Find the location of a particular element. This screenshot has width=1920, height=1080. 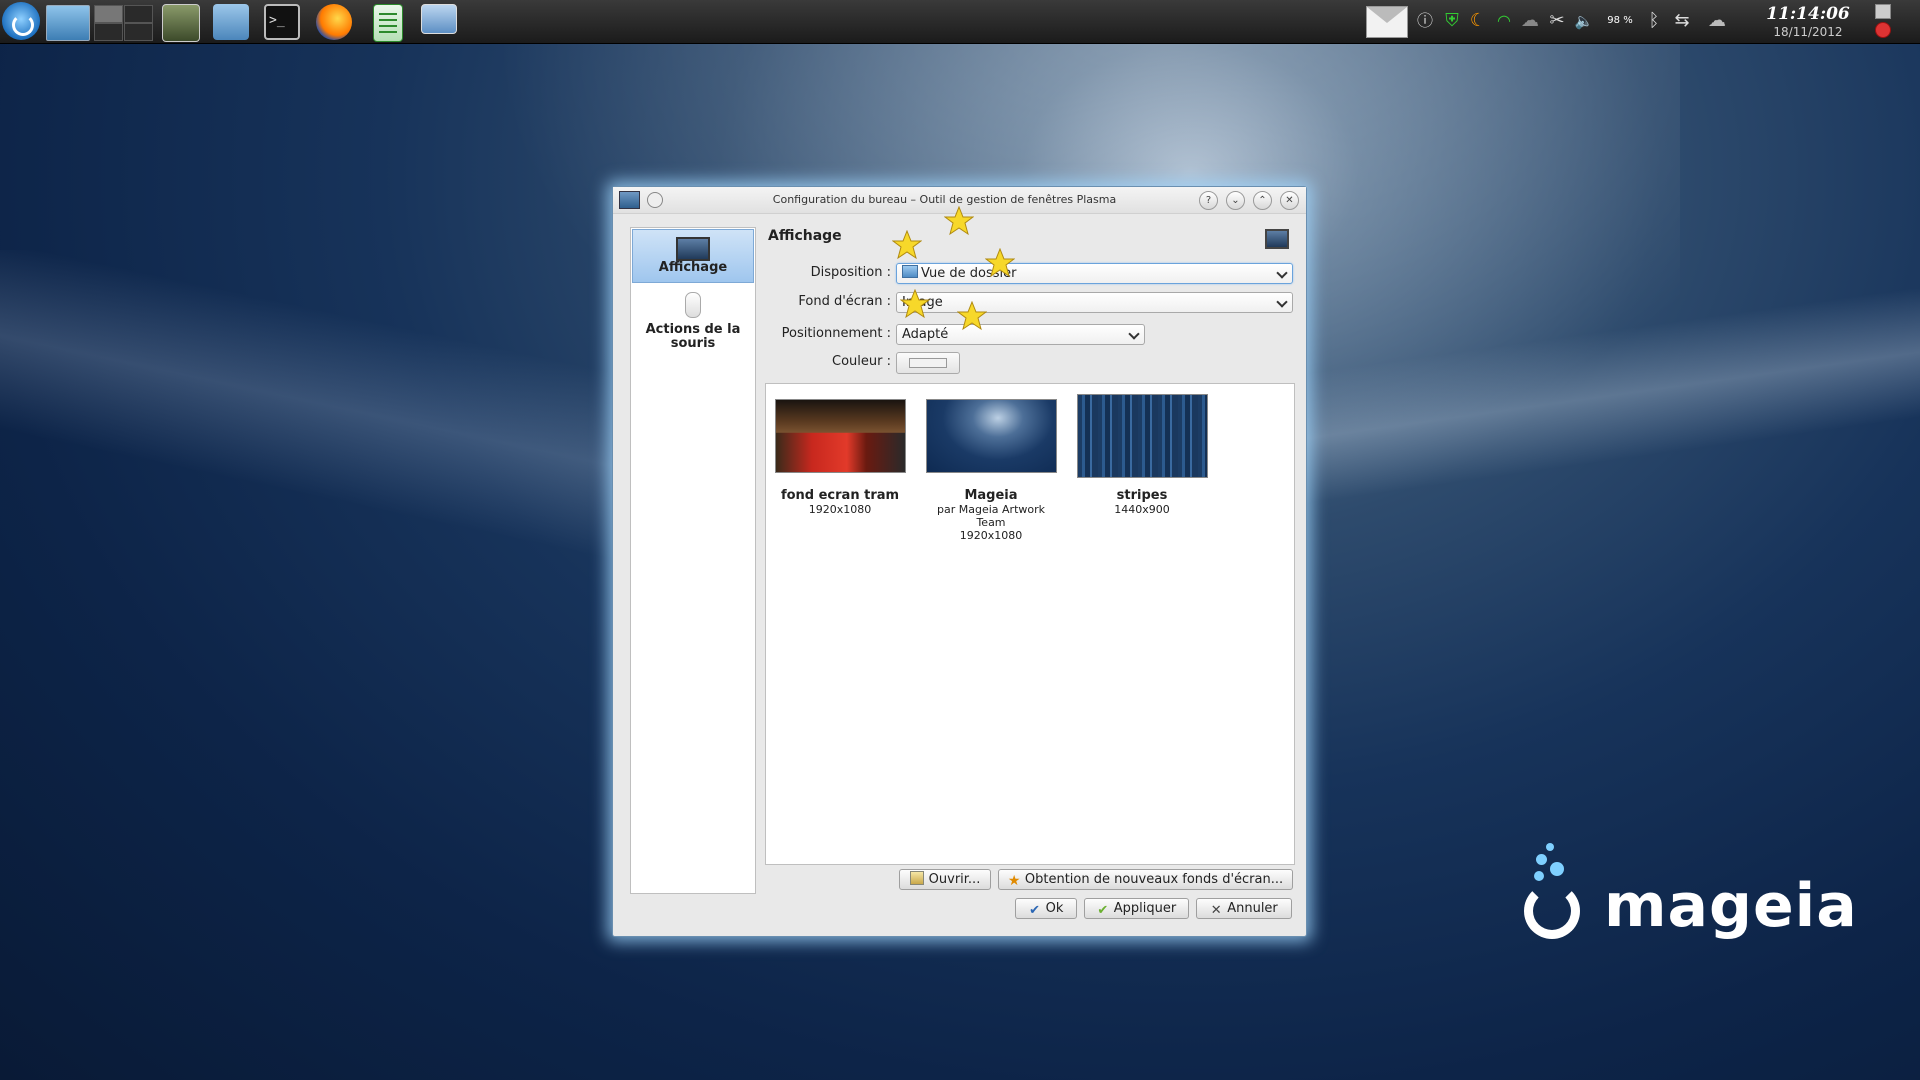

sidebar-item-label: Affichage is located at coordinates (693, 267).